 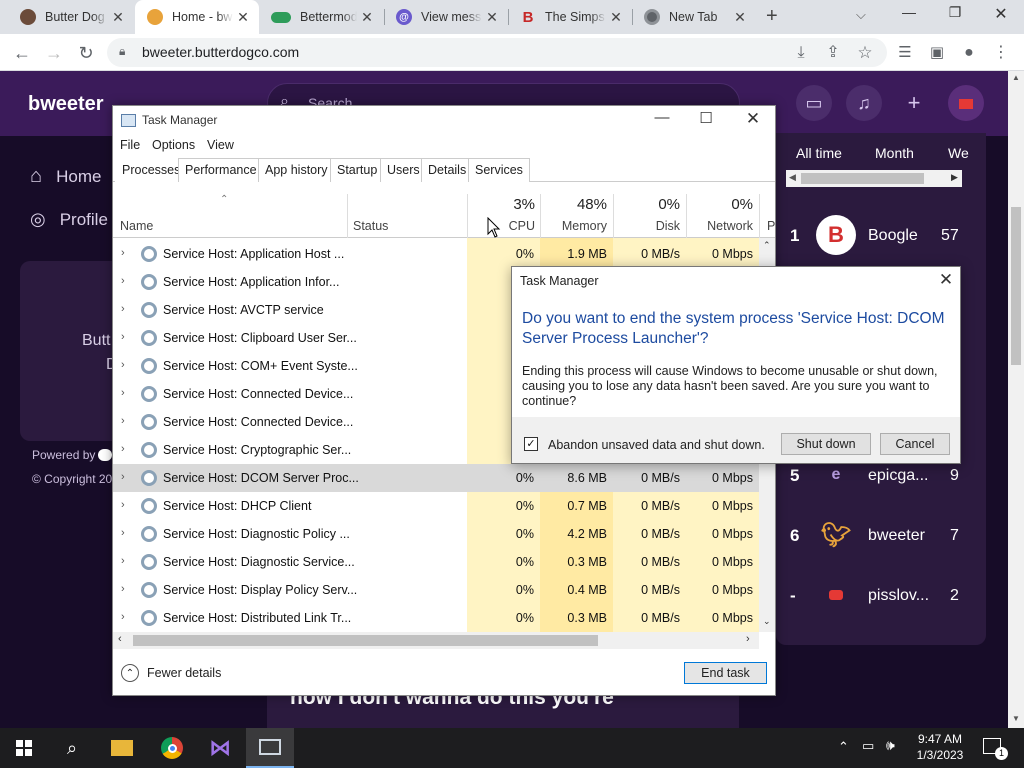 What do you see at coordinates (958, 153) in the screenshot?
I see `leaderboard-tab-week: We` at bounding box center [958, 153].